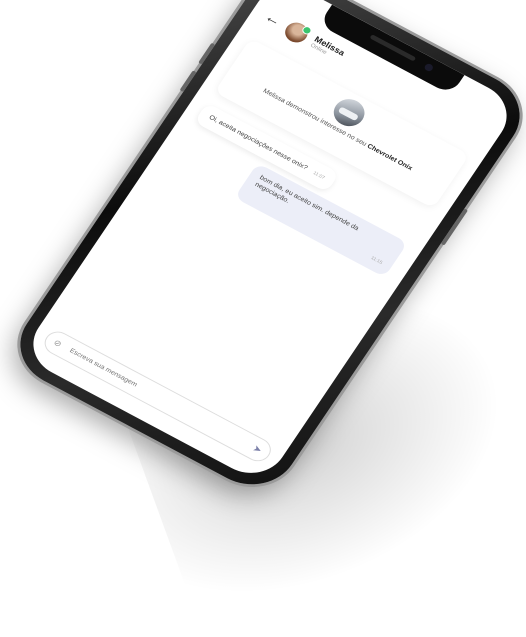 The height and width of the screenshot is (637, 526). Describe the element at coordinates (429, 67) in the screenshot. I see `front-camera` at that location.